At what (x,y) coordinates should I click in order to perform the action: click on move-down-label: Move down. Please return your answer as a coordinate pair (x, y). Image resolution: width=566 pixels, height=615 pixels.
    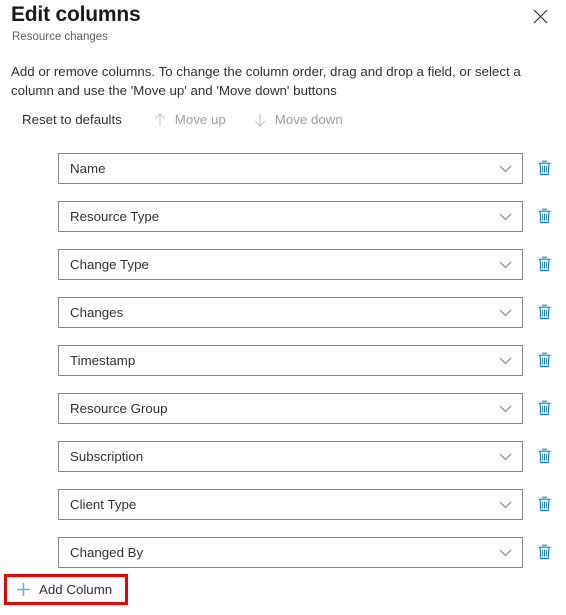
    Looking at the image, I should click on (308, 119).